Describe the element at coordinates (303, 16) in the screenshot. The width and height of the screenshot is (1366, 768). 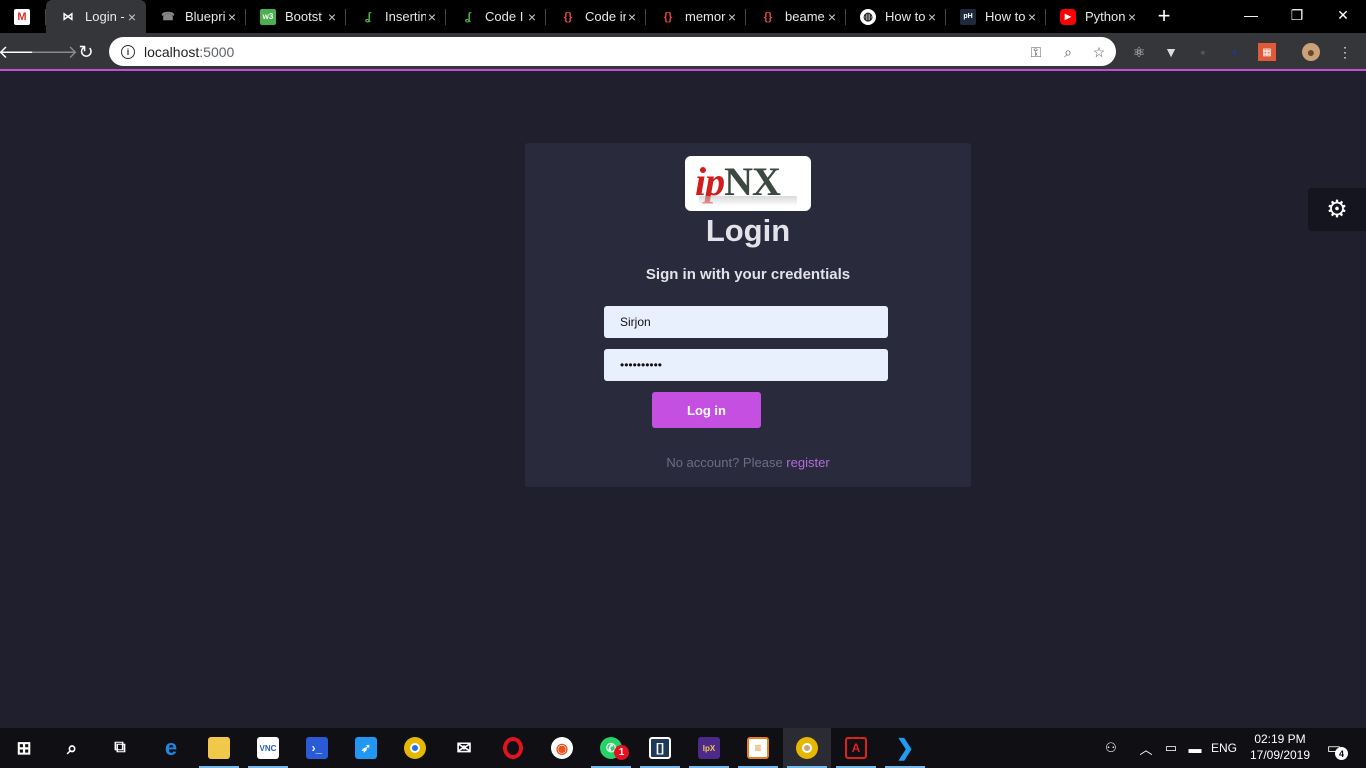
I see `tab-title: Bootst` at that location.